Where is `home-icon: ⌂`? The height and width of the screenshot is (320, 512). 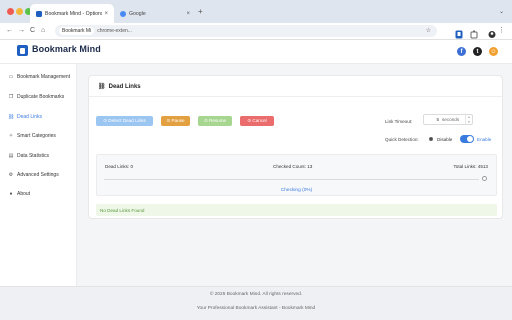
home-icon: ⌂ is located at coordinates (43, 31).